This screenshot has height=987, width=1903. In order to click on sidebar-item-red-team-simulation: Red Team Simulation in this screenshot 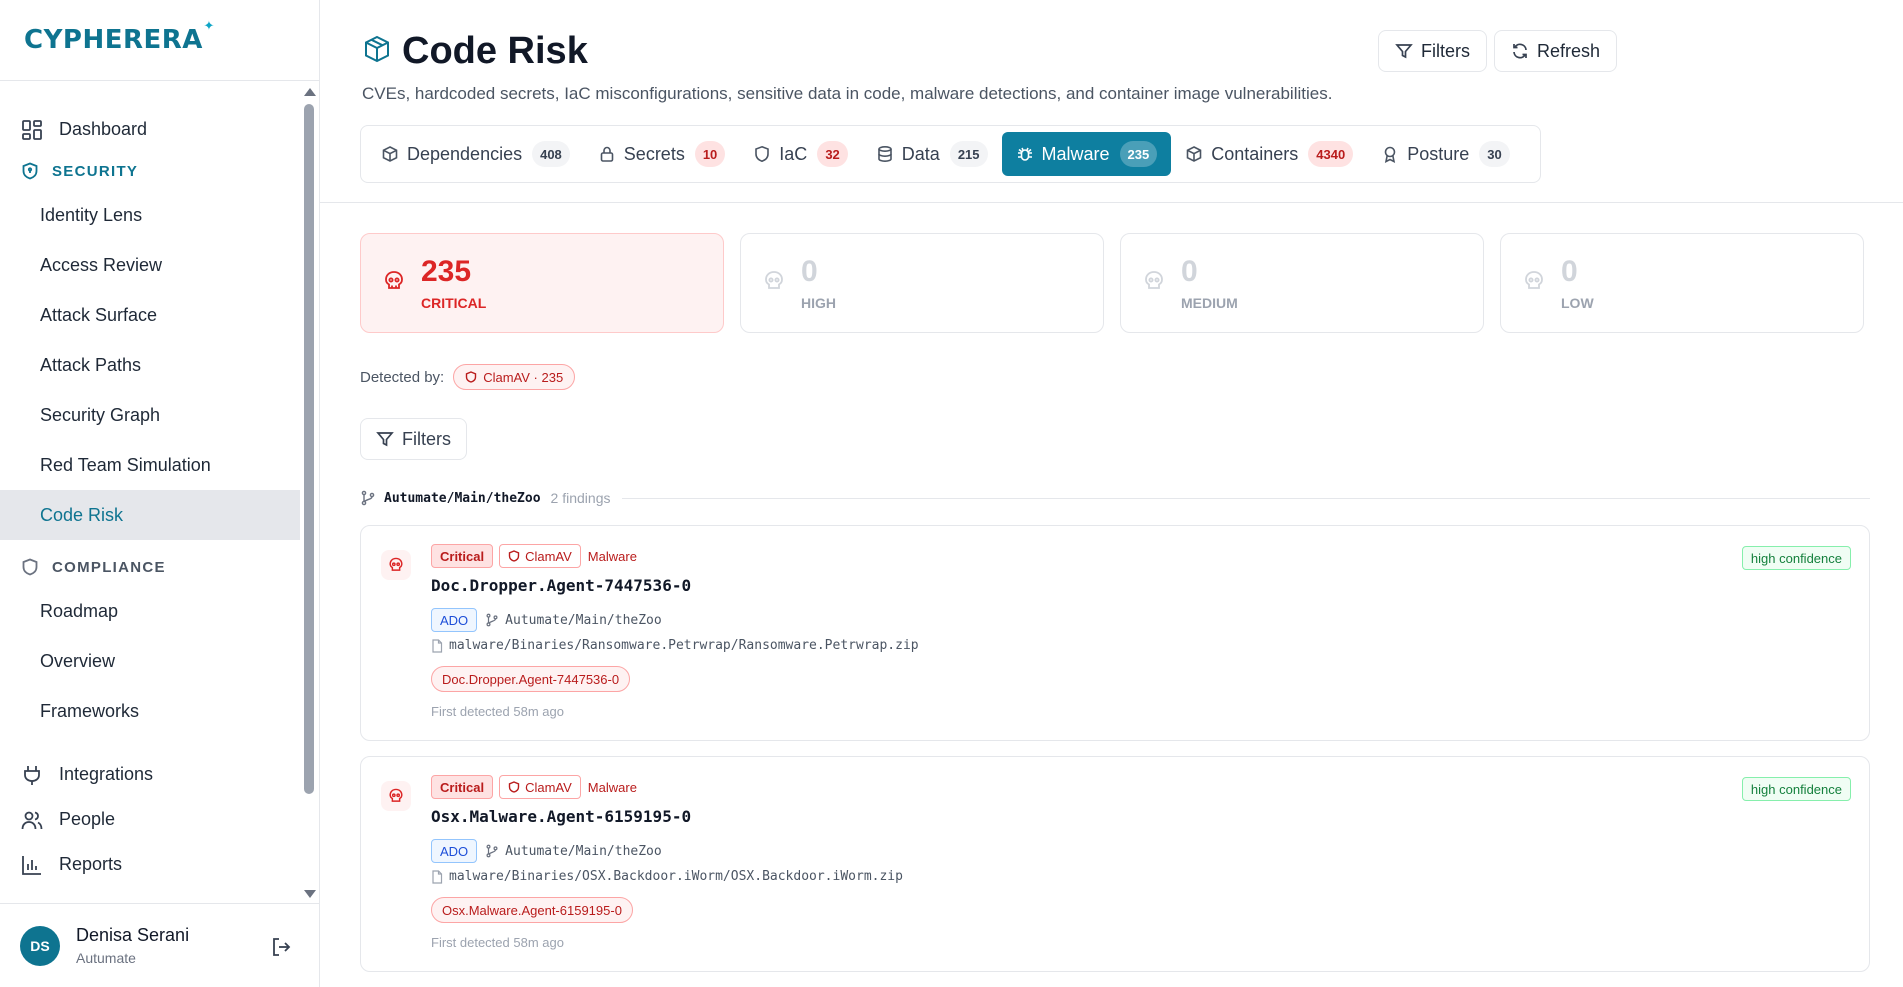, I will do `click(150, 465)`.